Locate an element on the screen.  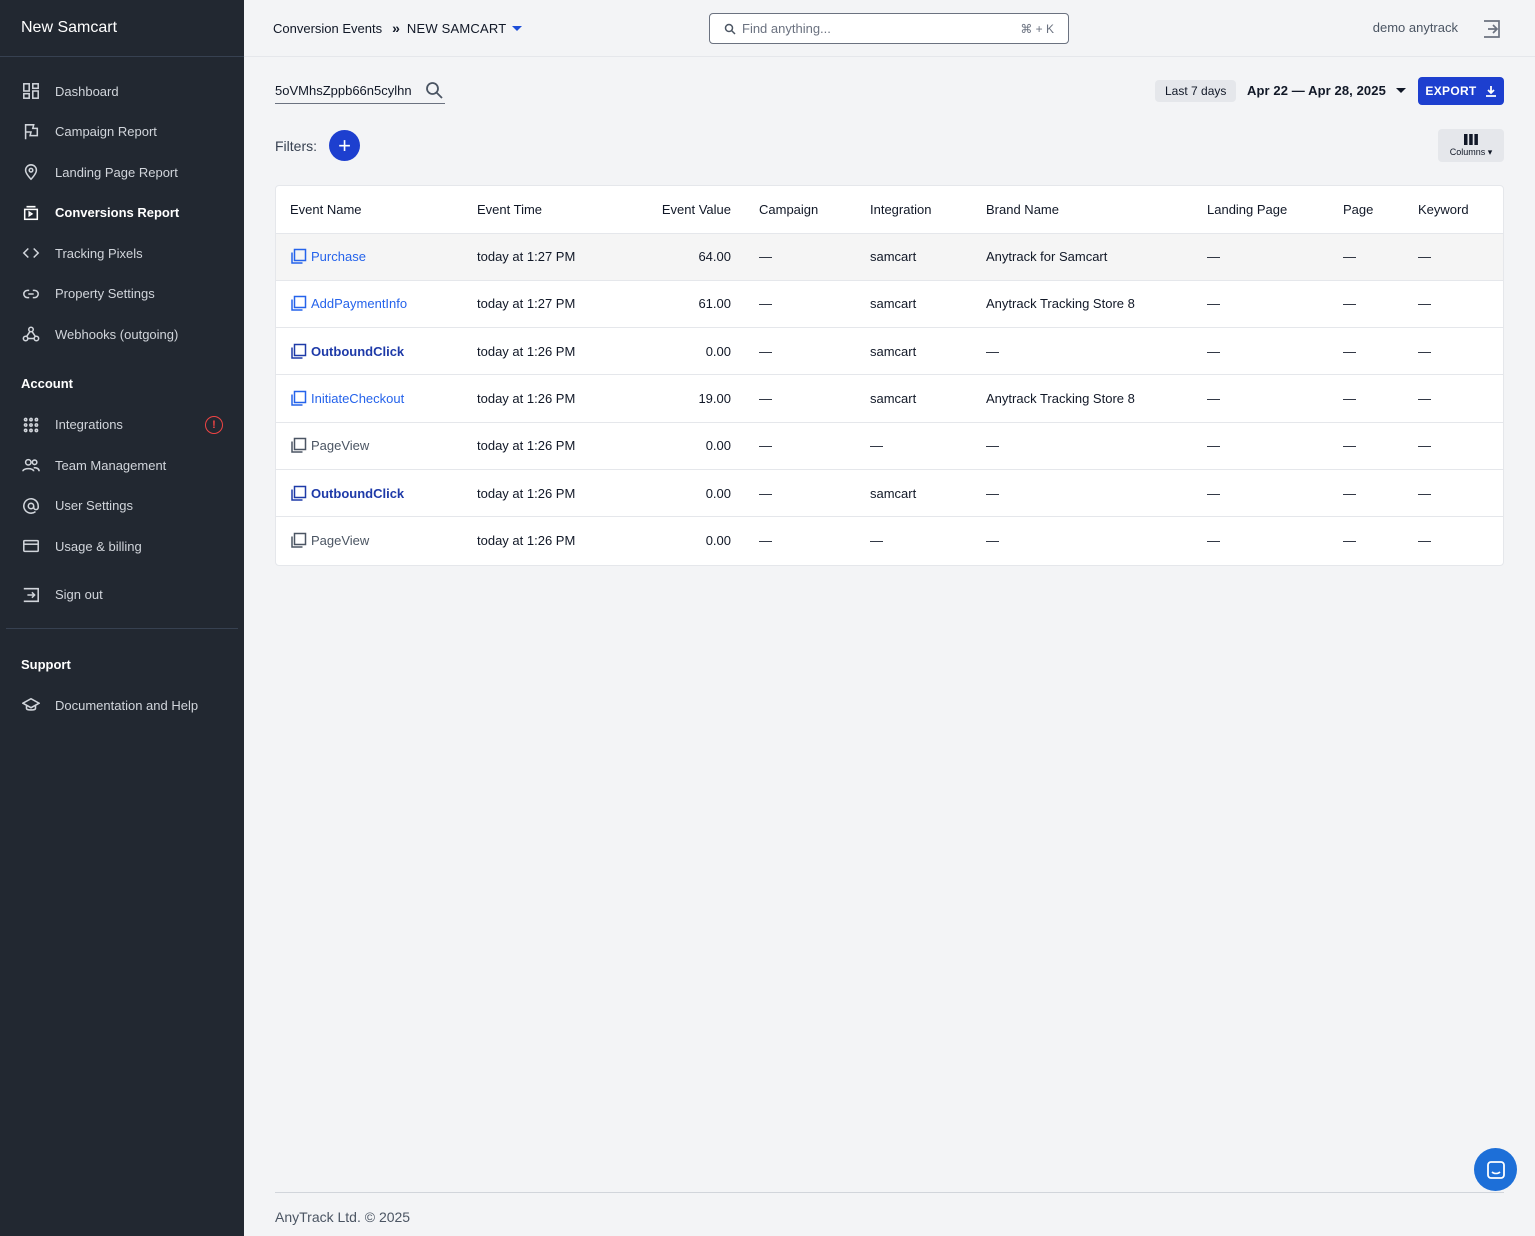
nav-tracking-pixels: Tracking Pixels is located at coordinates (122, 253).